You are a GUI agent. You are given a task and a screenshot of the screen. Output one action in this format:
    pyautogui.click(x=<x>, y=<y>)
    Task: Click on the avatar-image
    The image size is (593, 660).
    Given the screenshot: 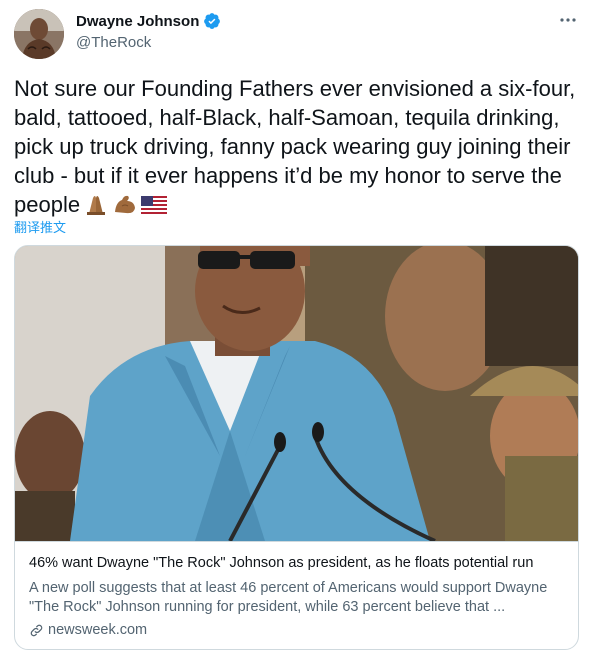 What is the action you would take?
    pyautogui.click(x=39, y=34)
    